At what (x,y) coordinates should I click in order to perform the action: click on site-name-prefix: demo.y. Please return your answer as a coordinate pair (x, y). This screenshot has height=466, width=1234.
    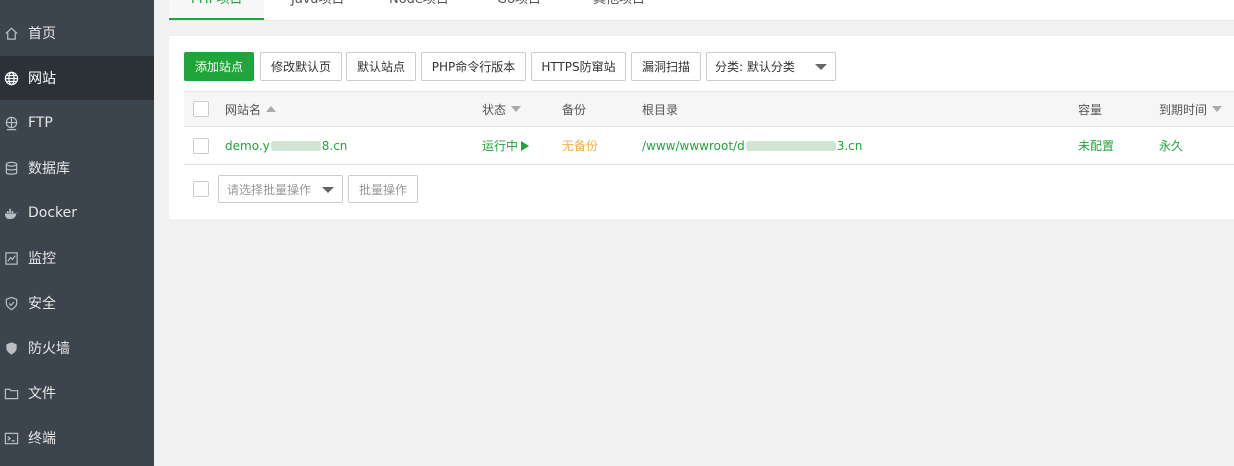
    Looking at the image, I should click on (247, 145).